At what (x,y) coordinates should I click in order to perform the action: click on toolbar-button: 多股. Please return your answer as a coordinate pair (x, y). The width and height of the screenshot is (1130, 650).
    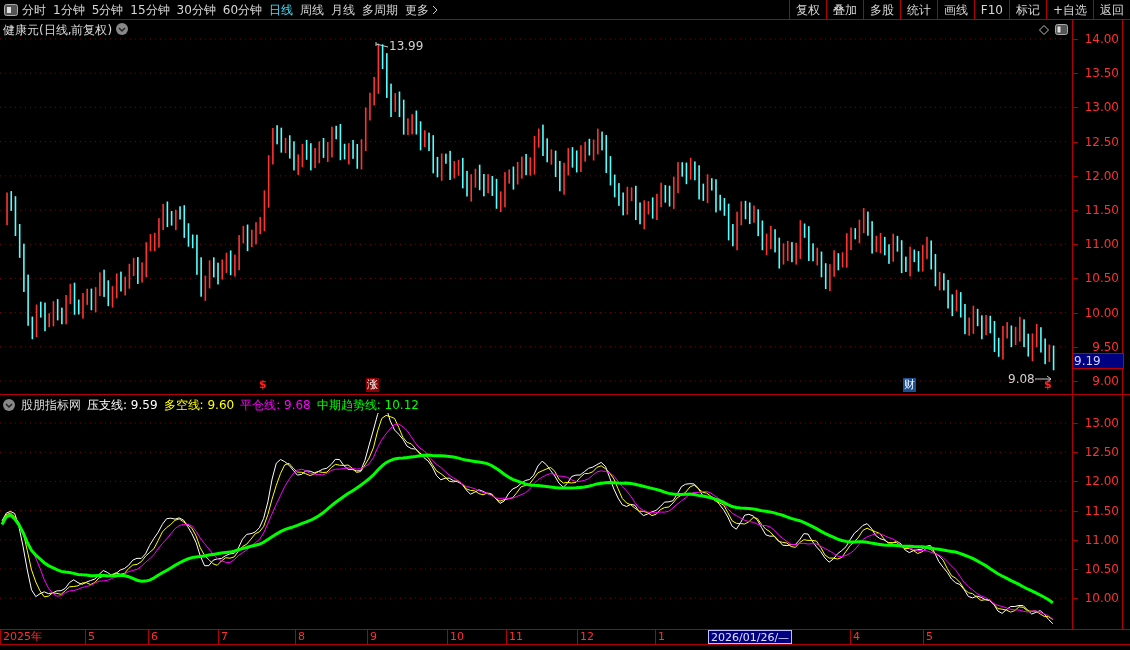
    Looking at the image, I should click on (881, 9).